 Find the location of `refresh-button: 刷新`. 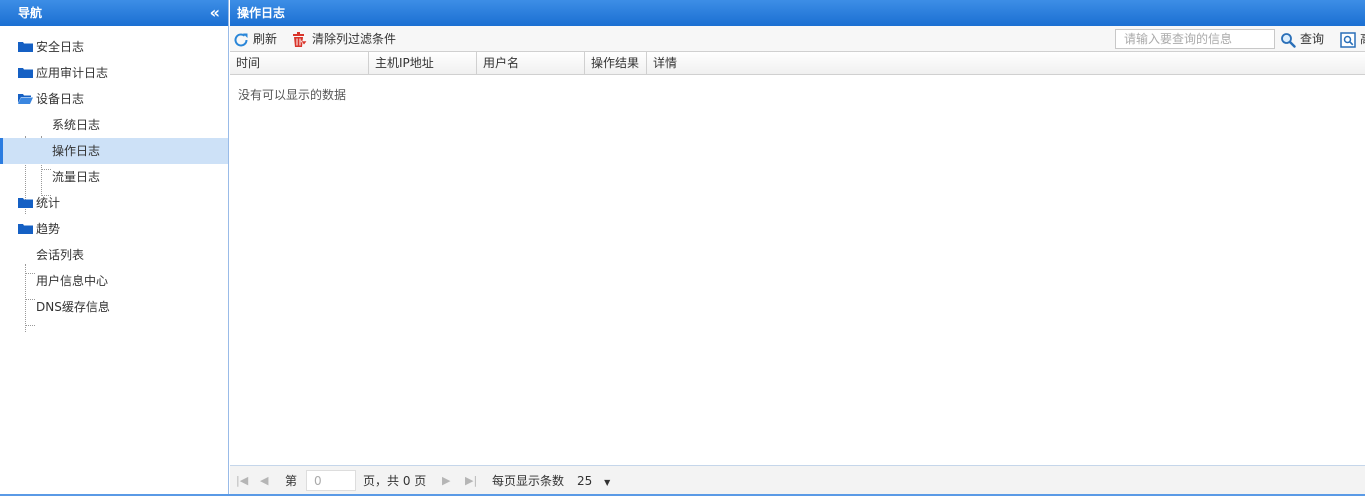

refresh-button: 刷新 is located at coordinates (258, 39).